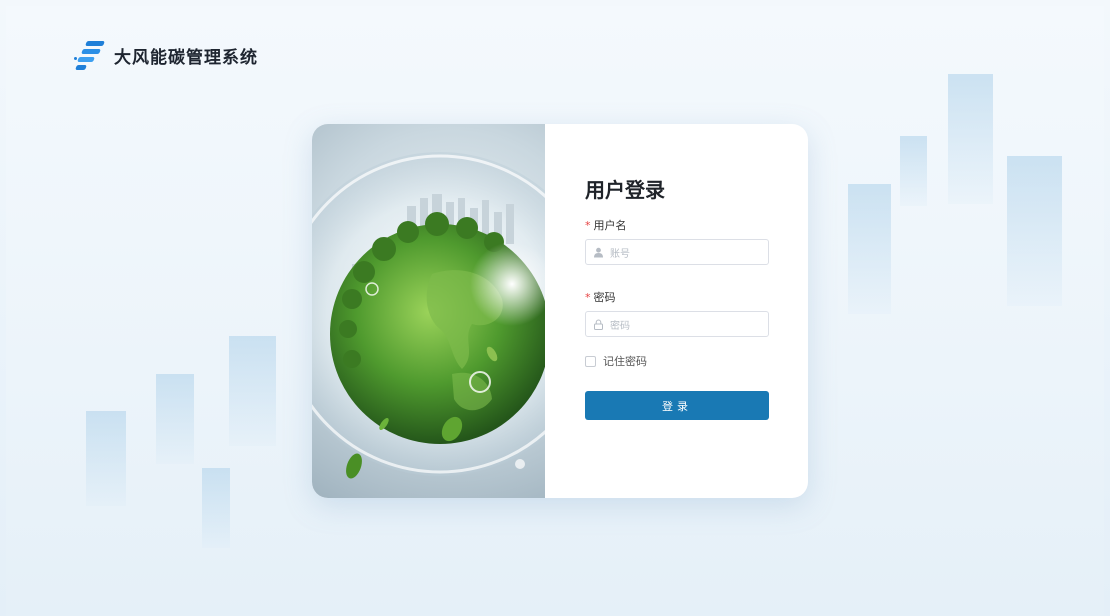 Image resolution: width=1110 pixels, height=616 pixels. What do you see at coordinates (610, 225) in the screenshot?
I see `username-label-text: 用户名` at bounding box center [610, 225].